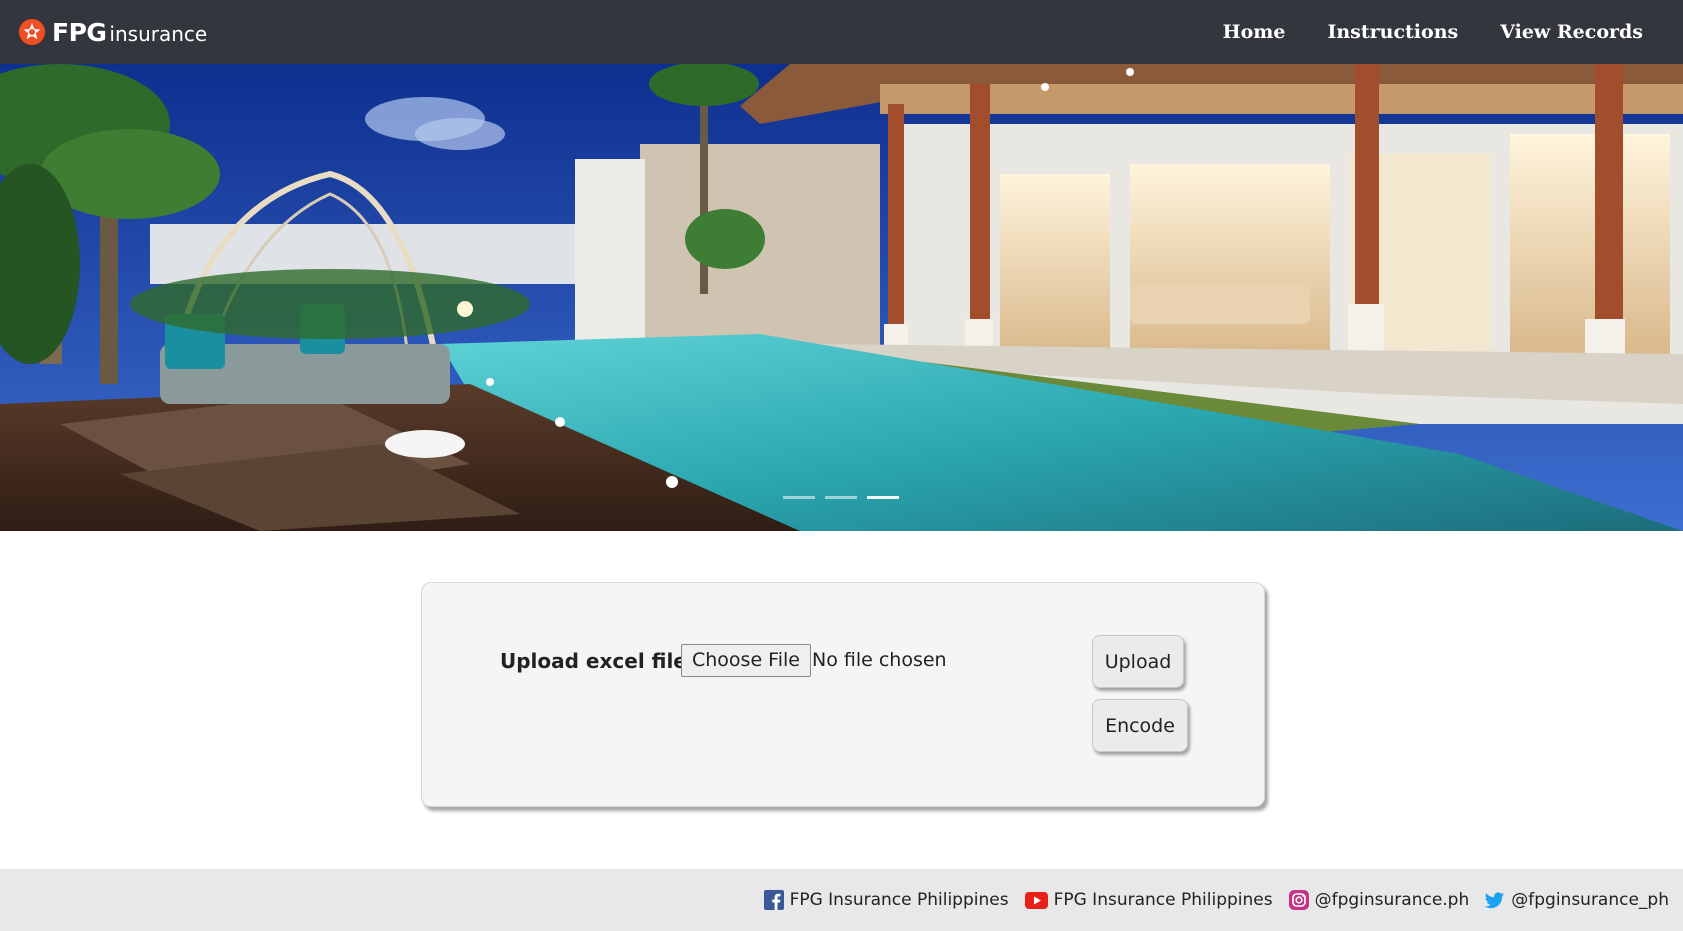  I want to click on logo-sub-text: insurance, so click(158, 34).